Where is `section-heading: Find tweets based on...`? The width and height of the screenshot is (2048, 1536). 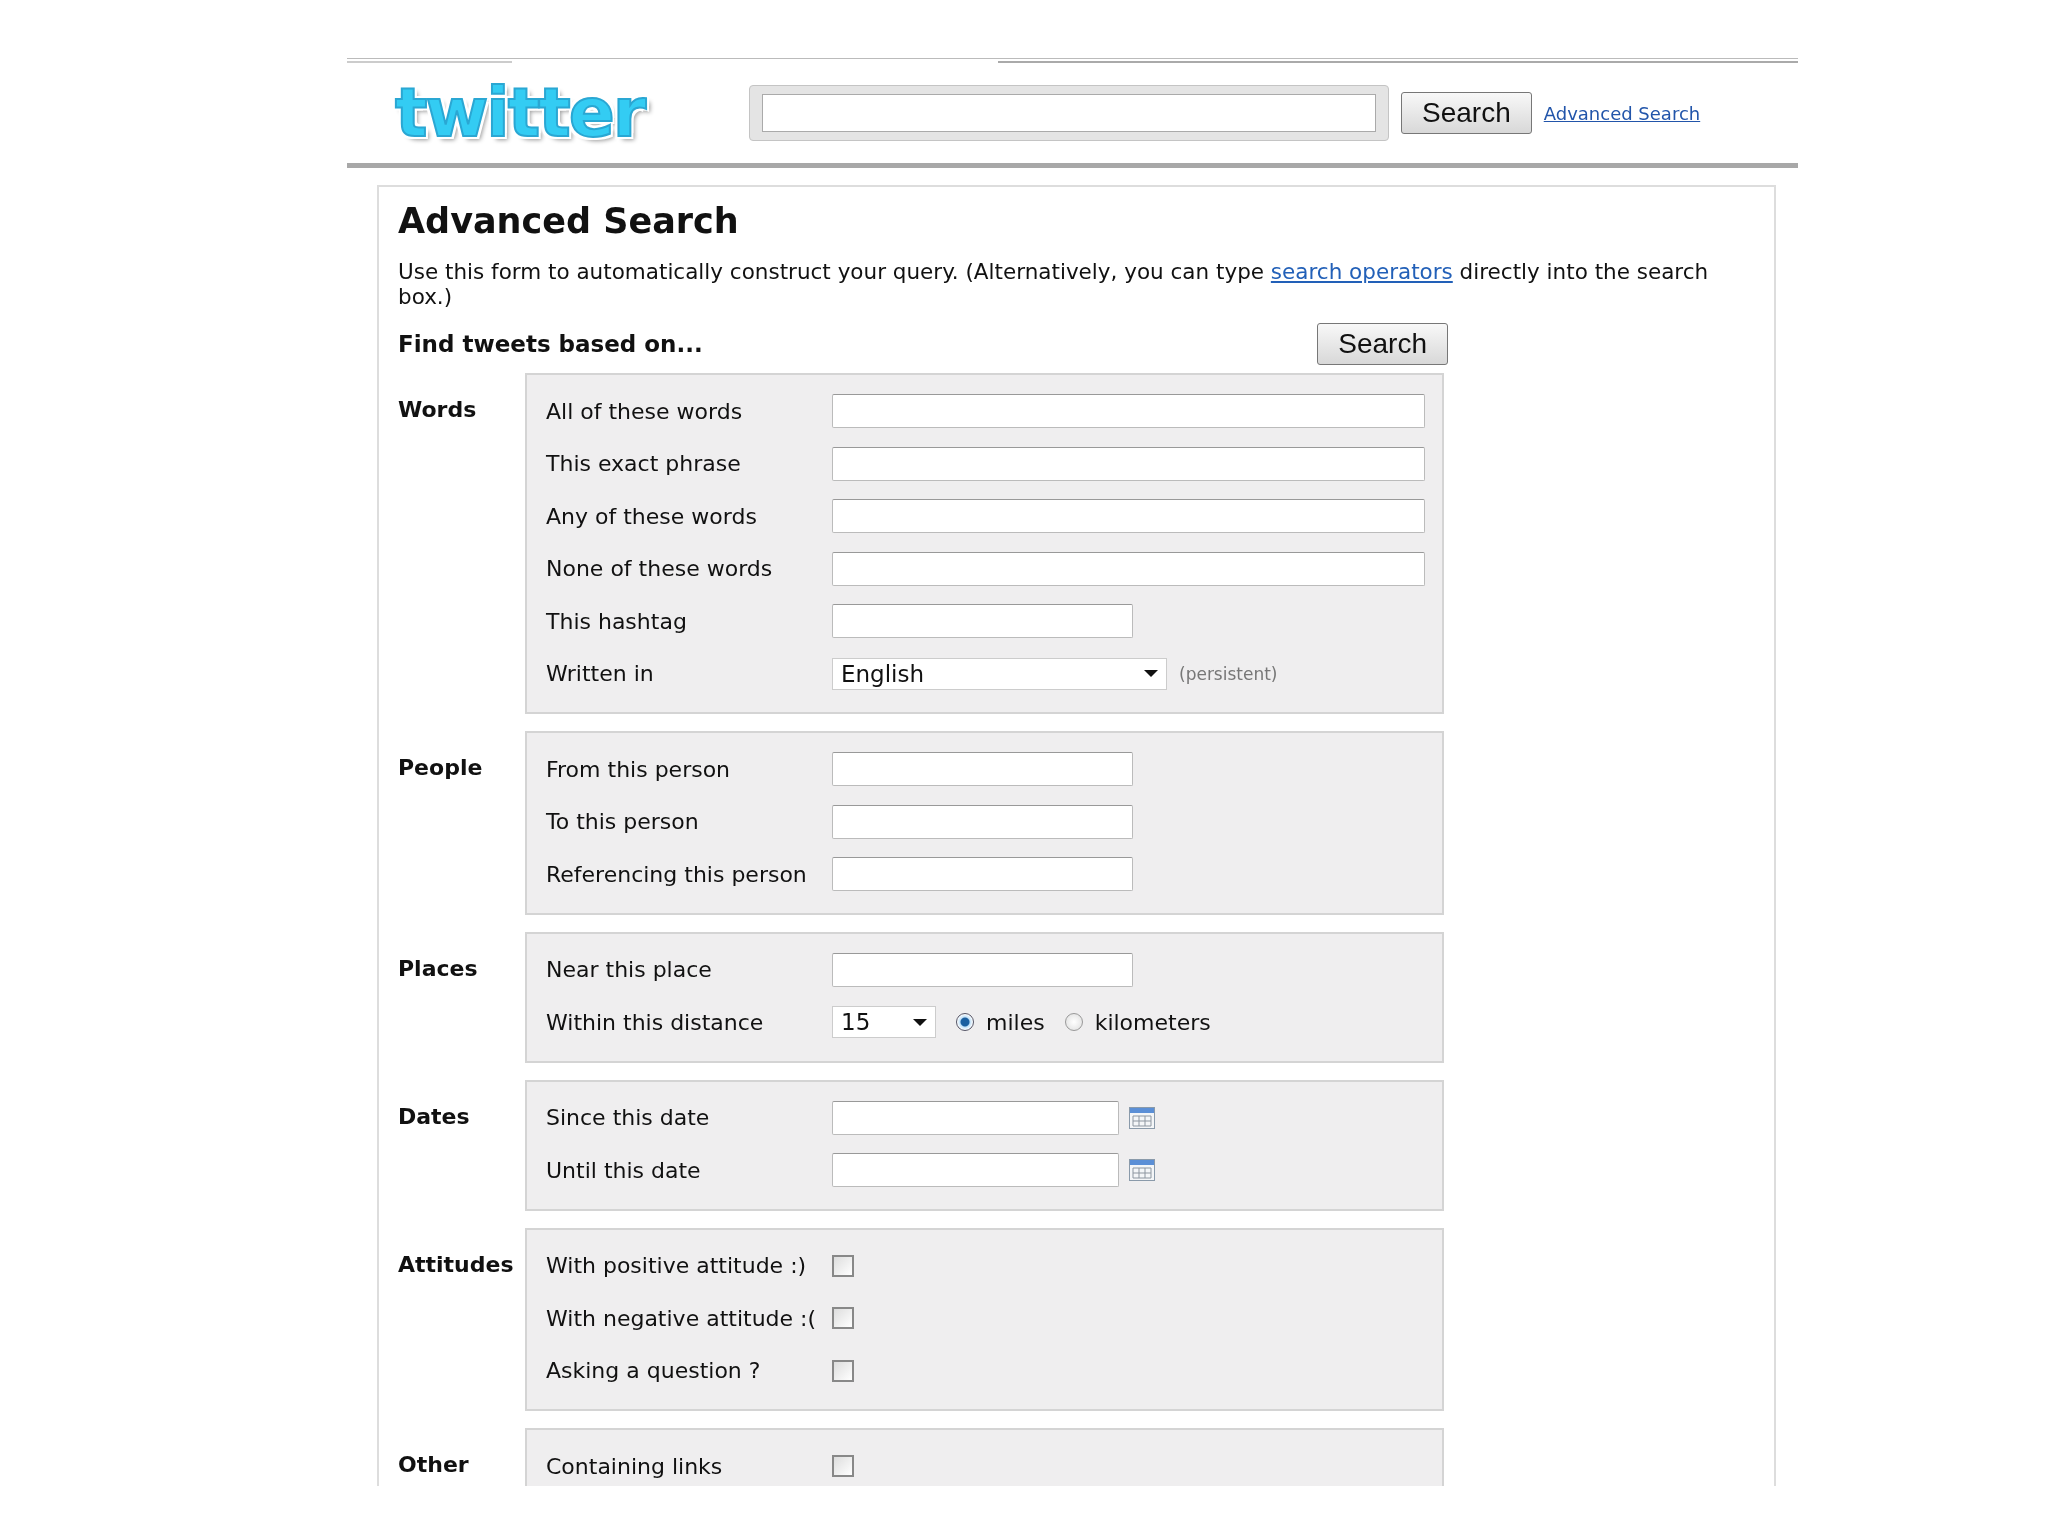
section-heading: Find tweets based on... is located at coordinates (550, 344).